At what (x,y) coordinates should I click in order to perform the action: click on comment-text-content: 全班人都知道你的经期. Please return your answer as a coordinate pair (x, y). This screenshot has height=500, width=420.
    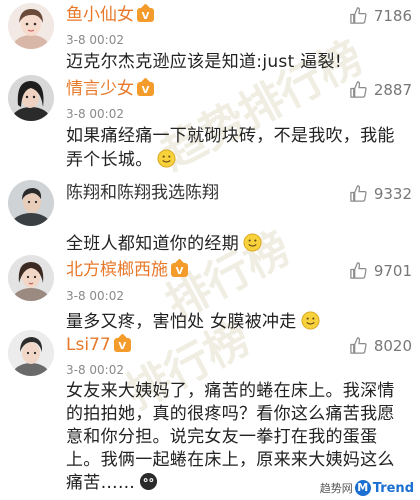
    Looking at the image, I should click on (152, 244).